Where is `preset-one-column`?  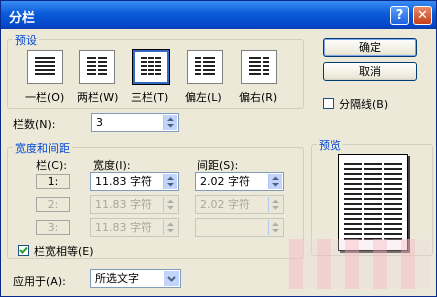 preset-one-column is located at coordinates (45, 67).